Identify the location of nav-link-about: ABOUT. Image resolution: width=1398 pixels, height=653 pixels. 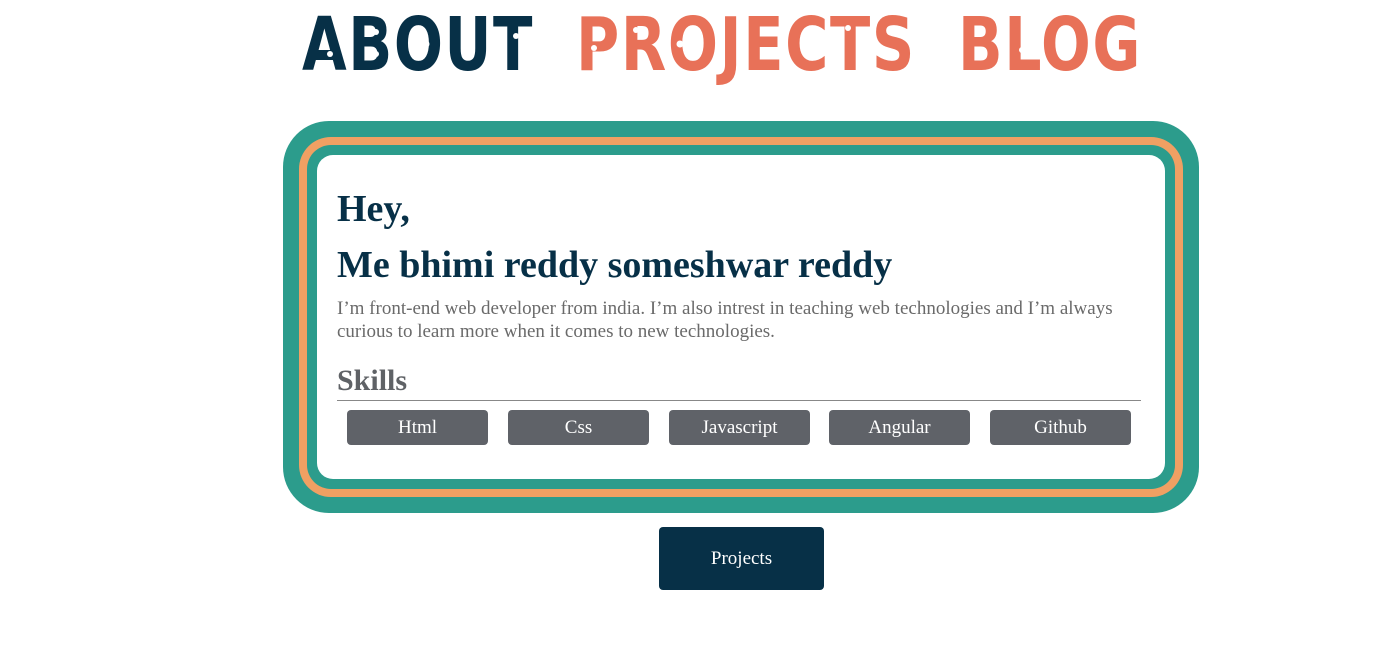
(418, 45).